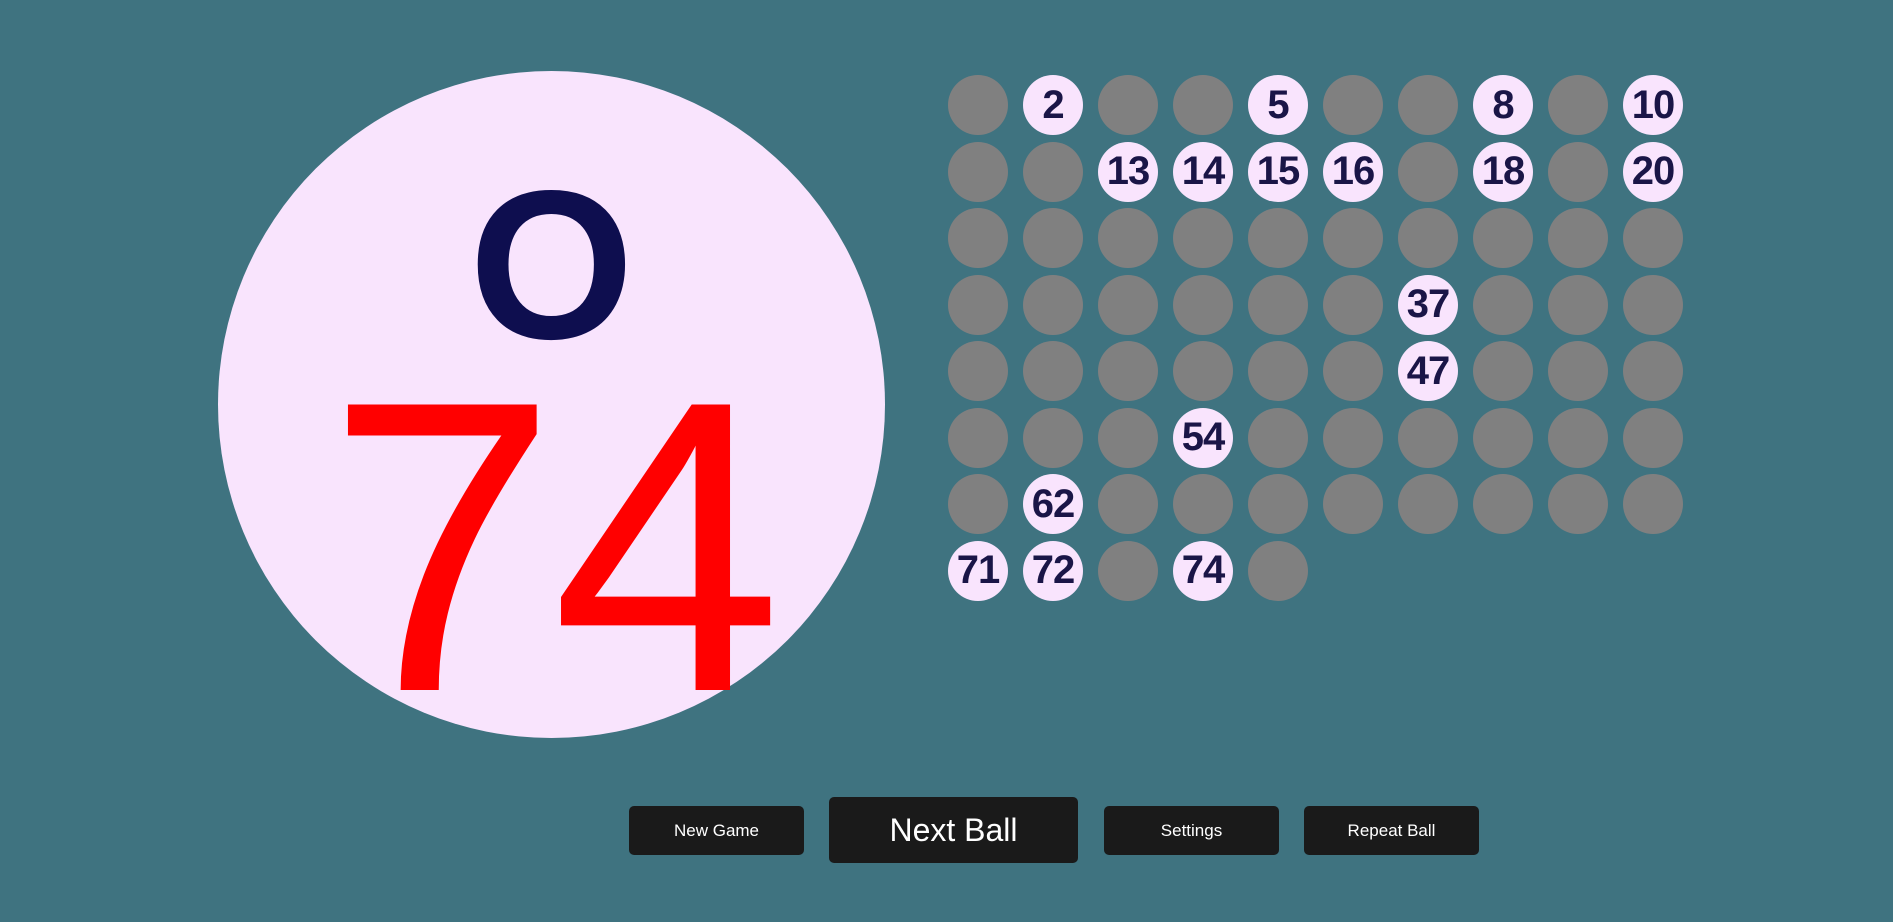 The width and height of the screenshot is (1893, 922). Describe the element at coordinates (1503, 105) in the screenshot. I see `board-cell-called: 8` at that location.